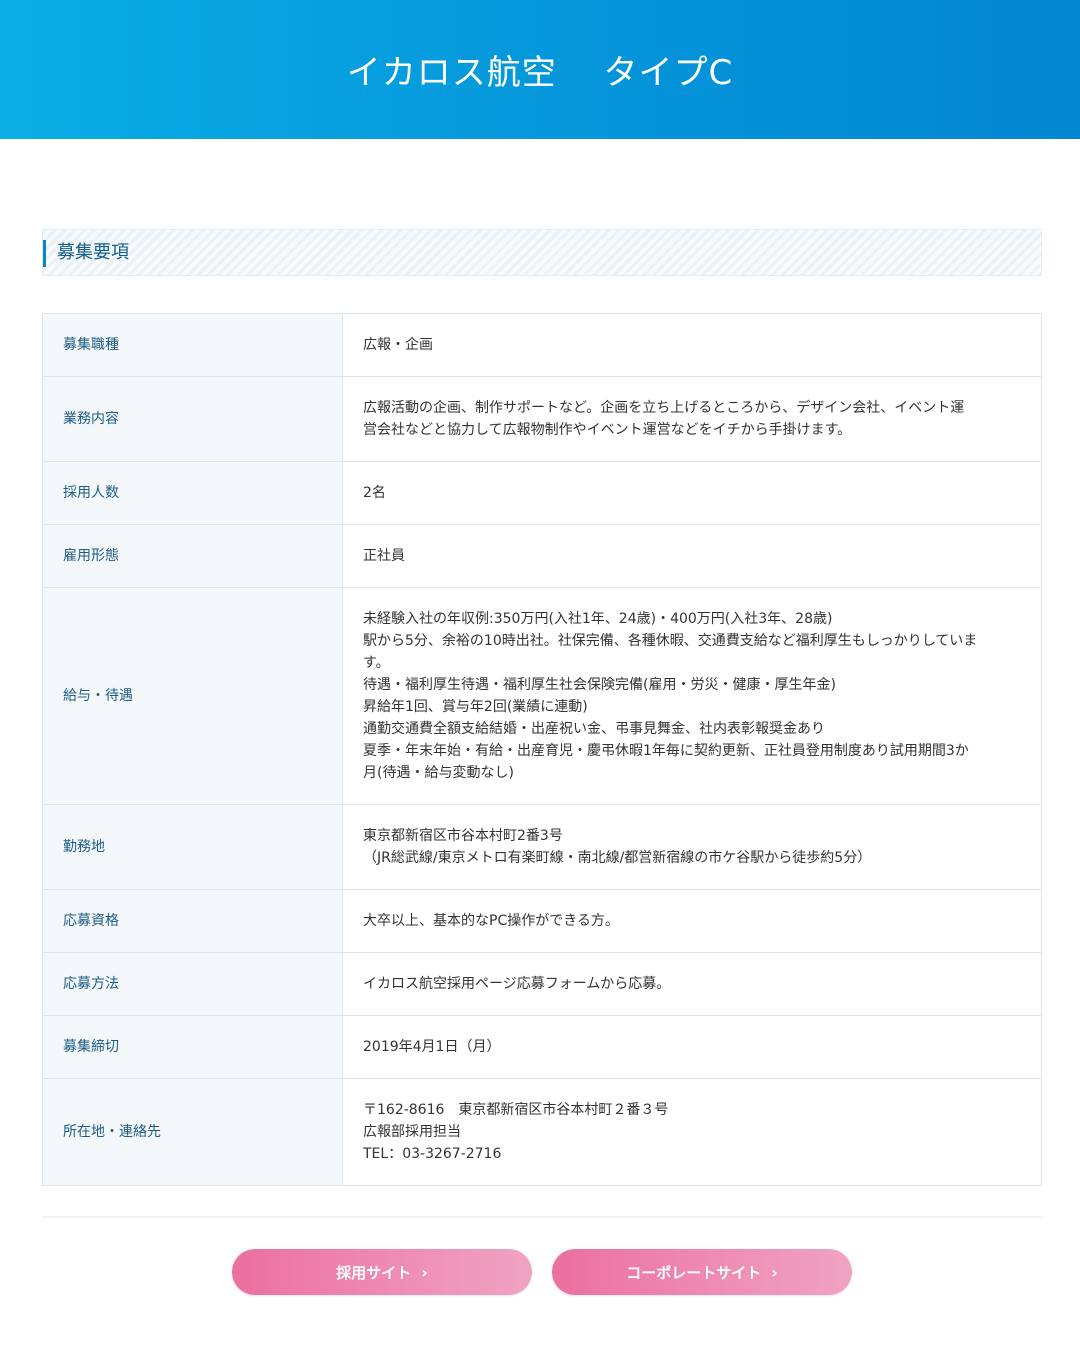 This screenshot has width=1080, height=1350. What do you see at coordinates (384, 556) in the screenshot?
I see `row-value-line: 正社員` at bounding box center [384, 556].